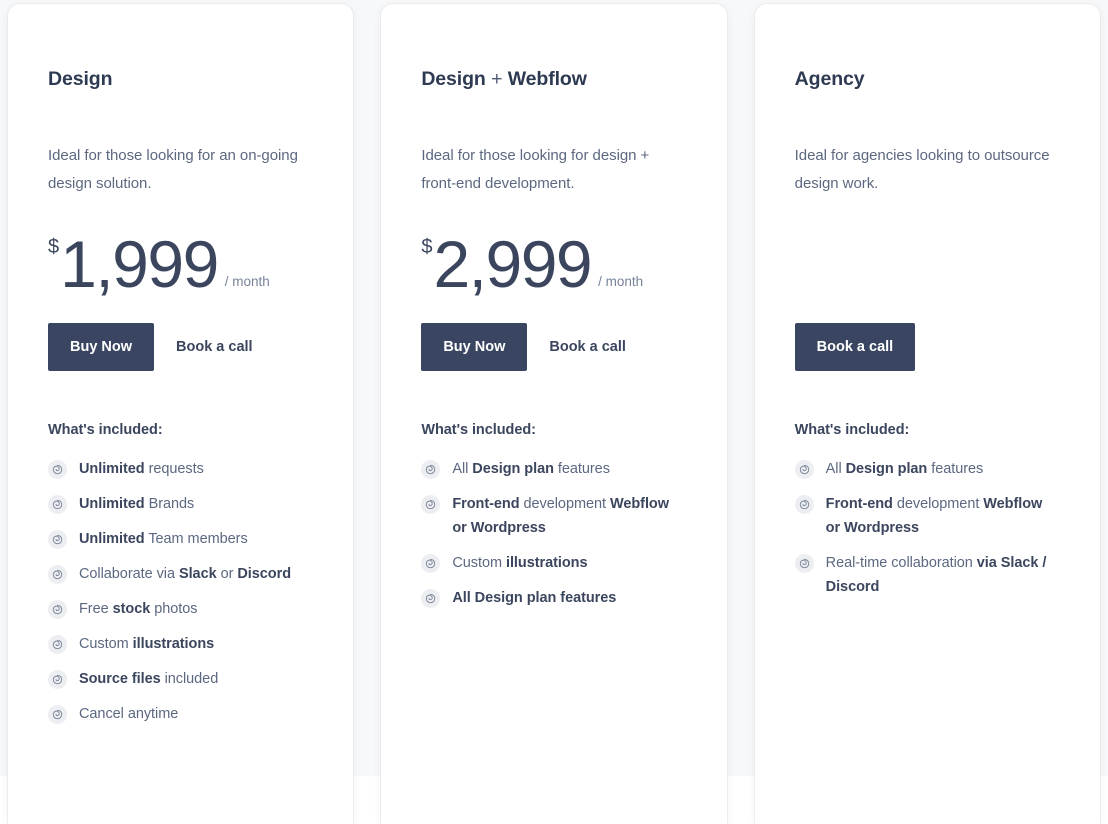 Image resolution: width=1108 pixels, height=824 pixels. What do you see at coordinates (927, 347) in the screenshot?
I see `plan-actions: Book a call` at bounding box center [927, 347].